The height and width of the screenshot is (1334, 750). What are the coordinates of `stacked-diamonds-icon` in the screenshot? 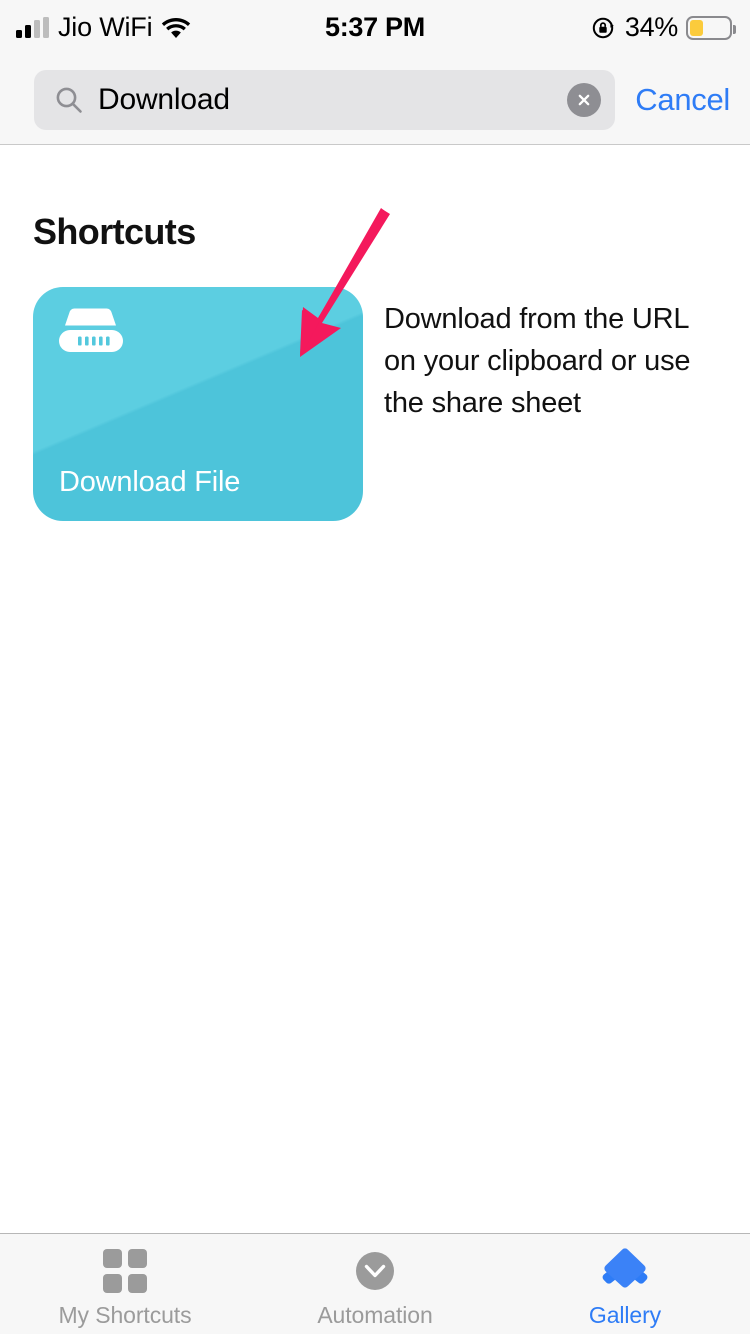 It's located at (625, 1271).